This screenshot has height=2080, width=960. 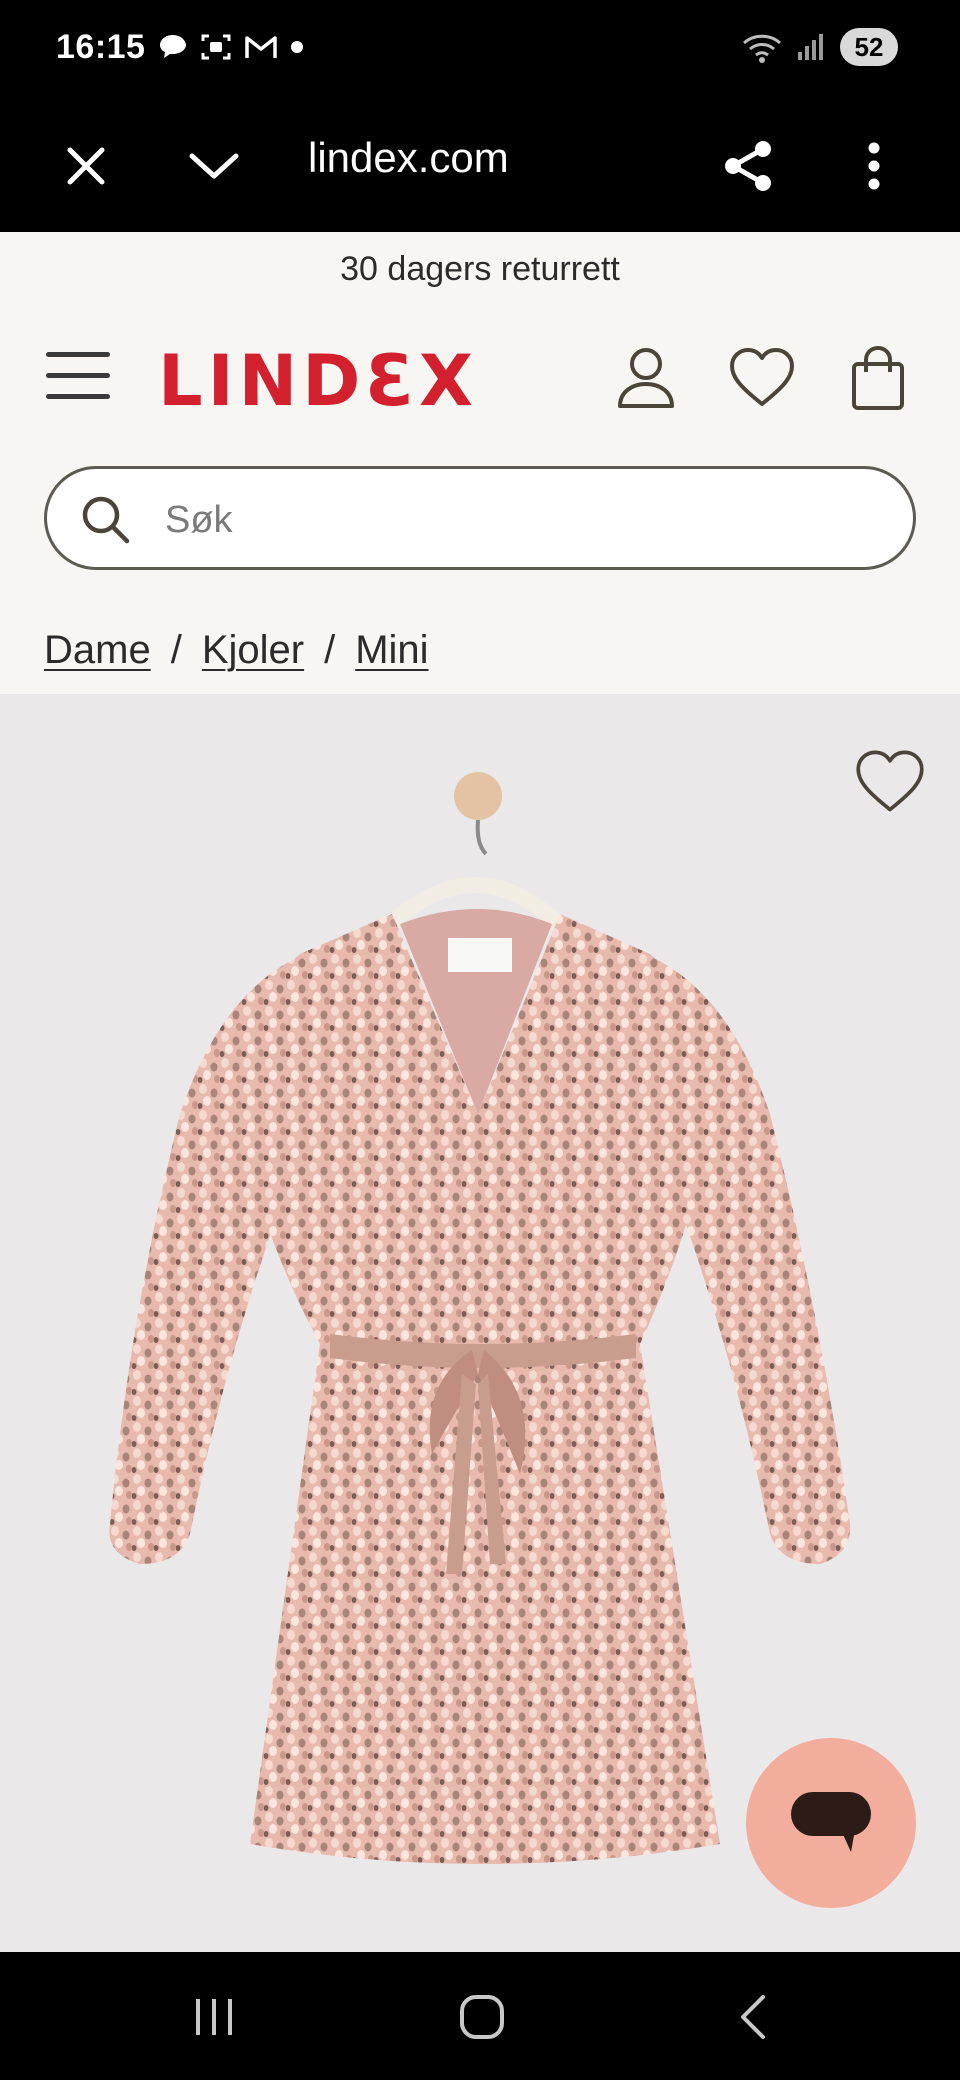 I want to click on share-button, so click(x=748, y=166).